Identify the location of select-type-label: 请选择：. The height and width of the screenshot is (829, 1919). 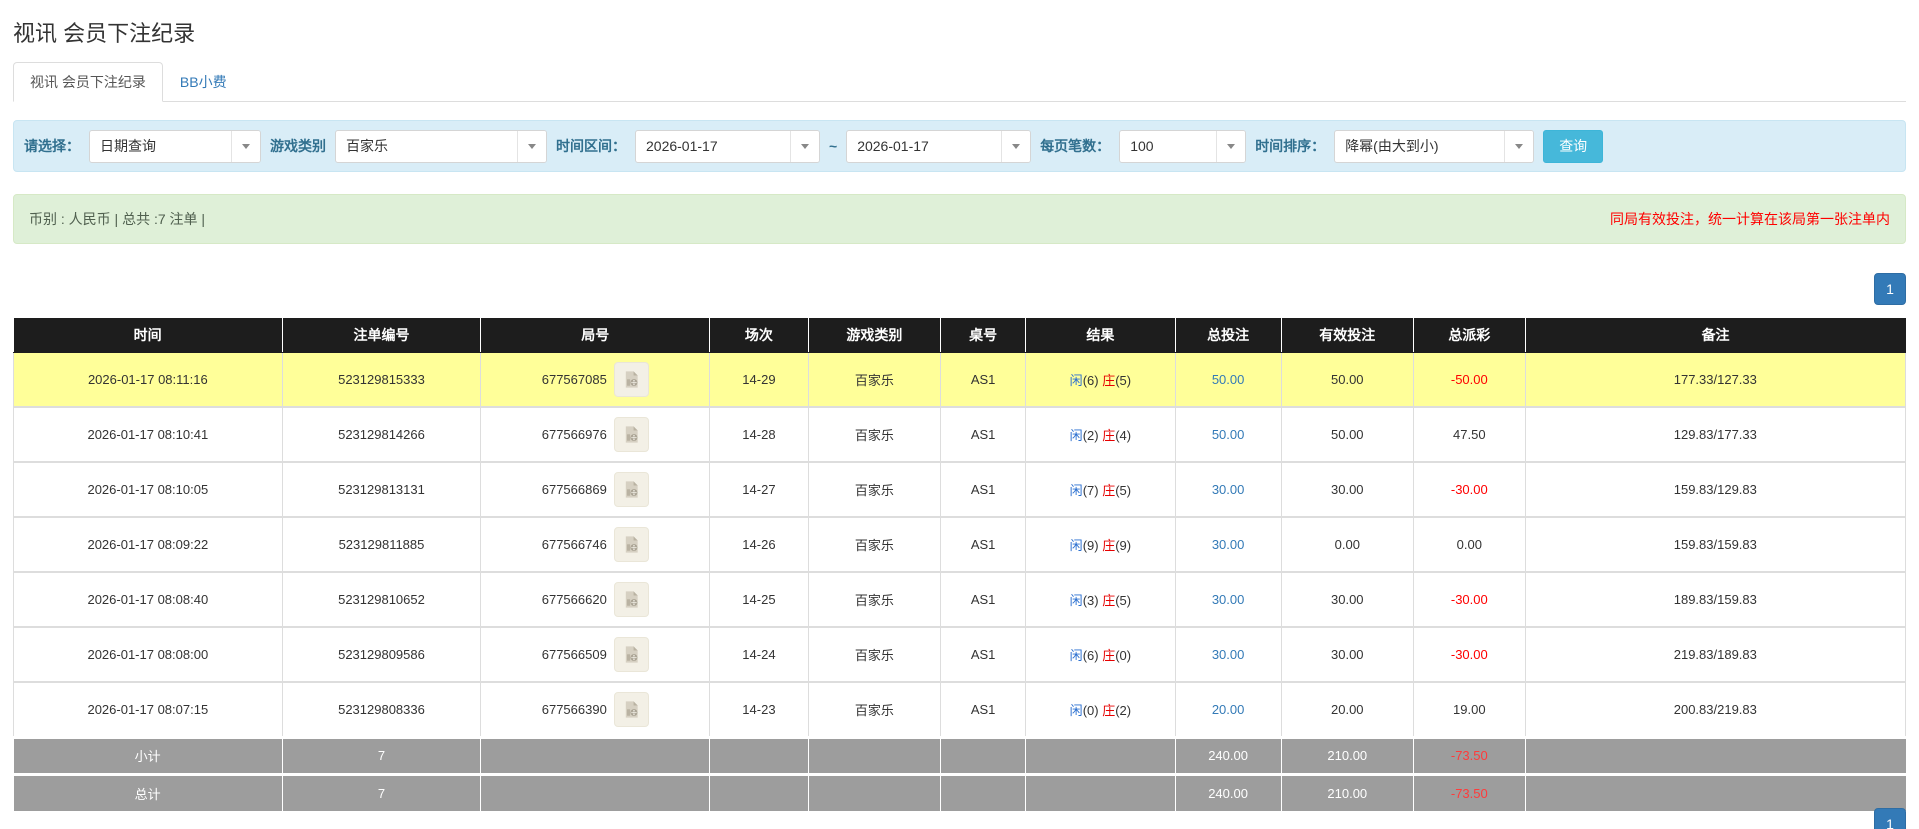
(52, 146).